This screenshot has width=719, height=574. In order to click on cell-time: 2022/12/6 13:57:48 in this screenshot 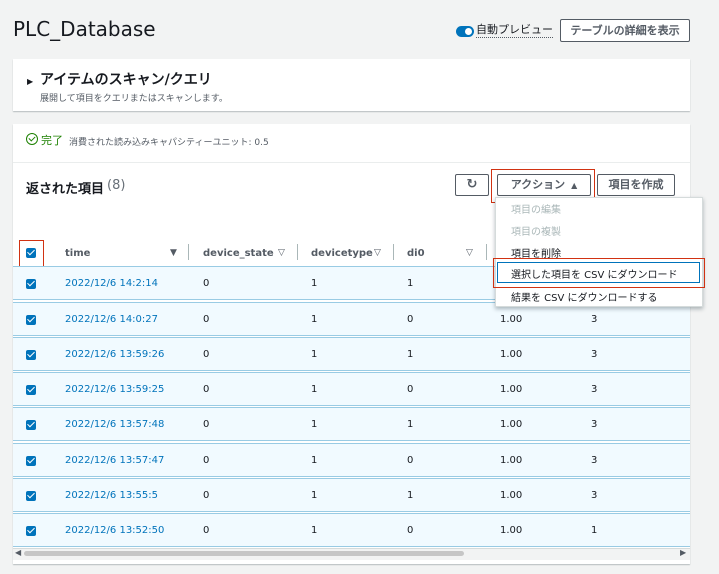, I will do `click(114, 424)`.